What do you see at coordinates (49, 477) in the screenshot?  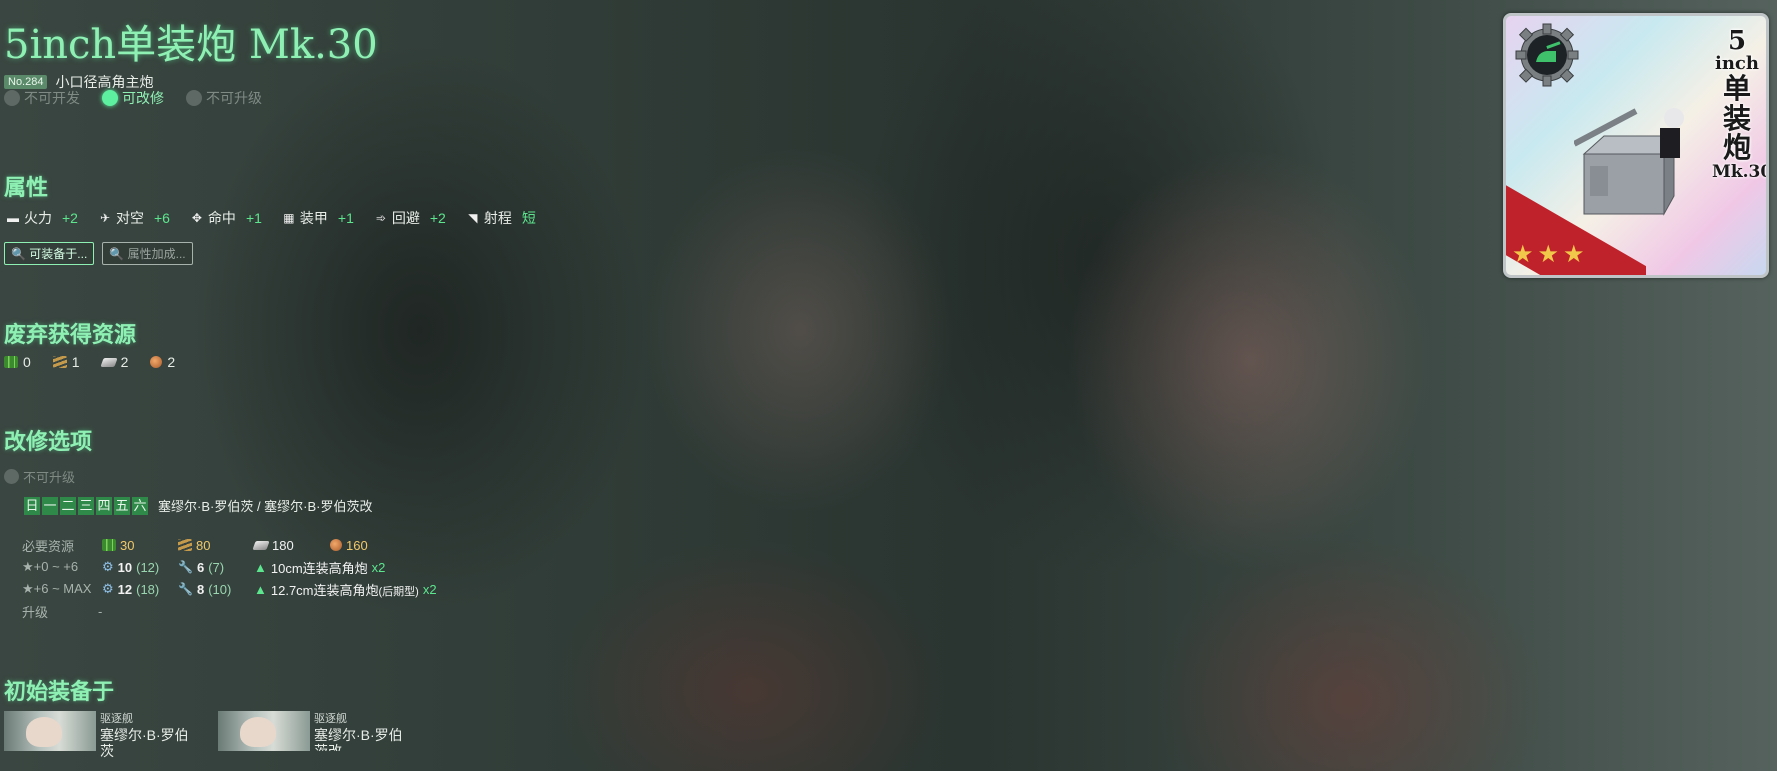 I see `upgrade-status-label: 不可升级` at bounding box center [49, 477].